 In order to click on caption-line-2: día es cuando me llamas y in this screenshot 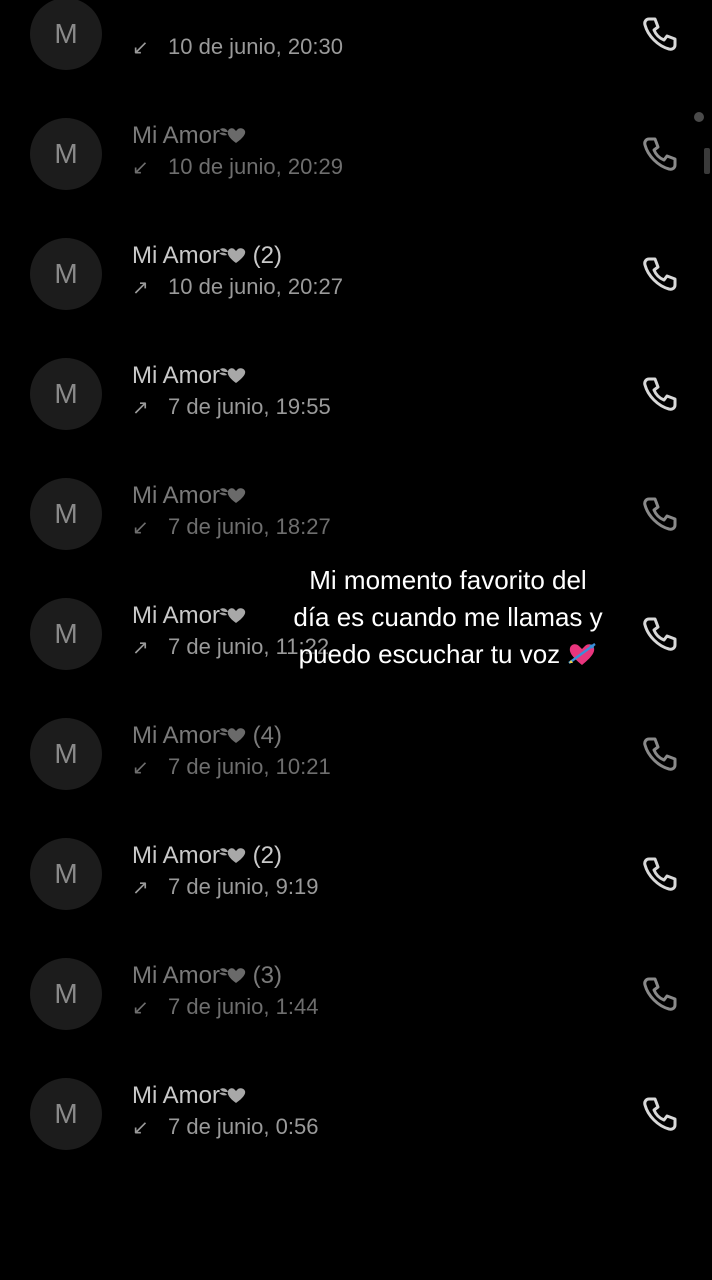, I will do `click(448, 617)`.